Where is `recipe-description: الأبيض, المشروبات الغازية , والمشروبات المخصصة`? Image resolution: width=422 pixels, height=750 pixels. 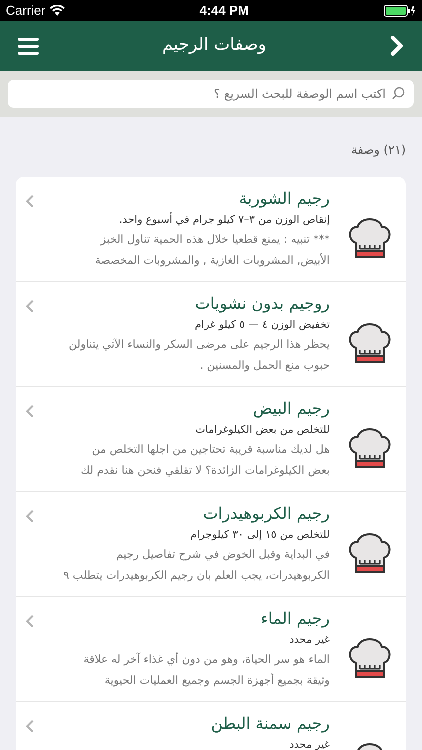
recipe-description: الأبيض, المشروبات الغازية , والمشروبات المخصصة is located at coordinates (212, 260).